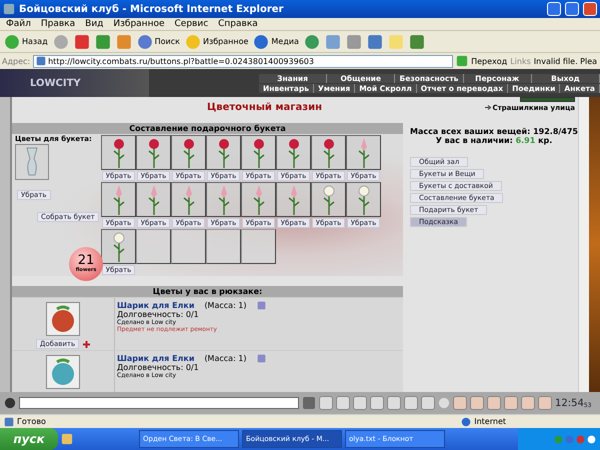 The height and width of the screenshot is (450, 600). Describe the element at coordinates (58, 24) in the screenshot. I see `menu-item: Правка` at that location.